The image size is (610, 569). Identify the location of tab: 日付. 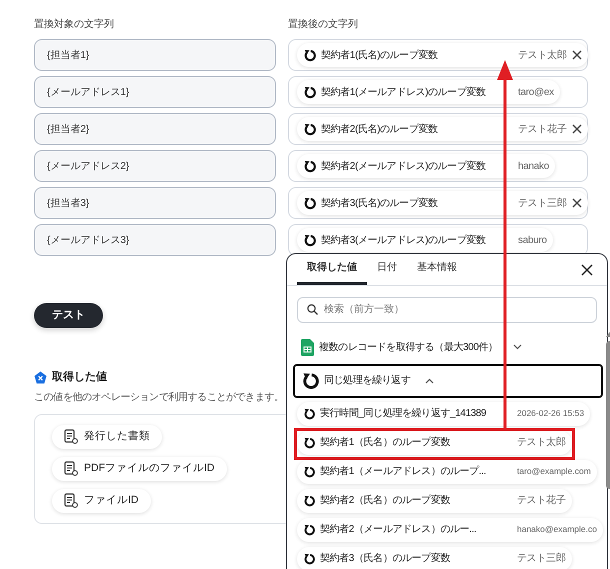
(387, 272).